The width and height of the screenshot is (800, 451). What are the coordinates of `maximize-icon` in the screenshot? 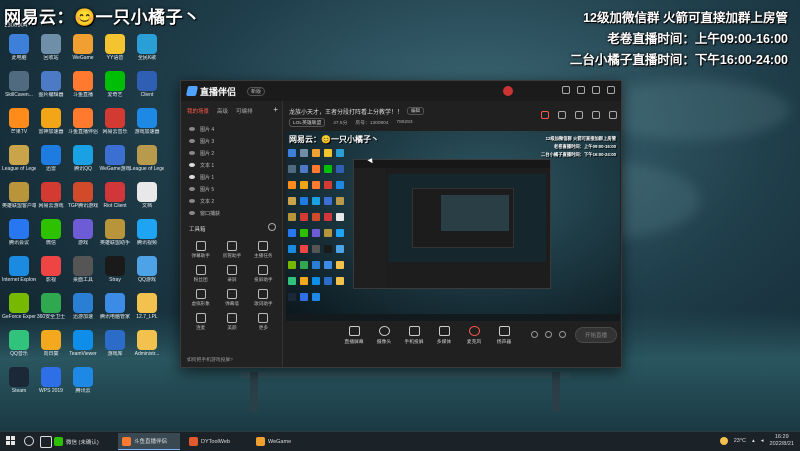 It's located at (596, 90).